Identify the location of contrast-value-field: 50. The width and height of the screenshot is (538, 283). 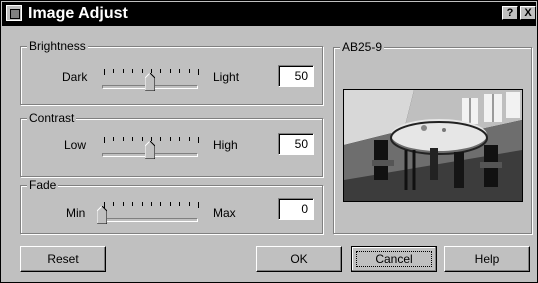
(296, 144).